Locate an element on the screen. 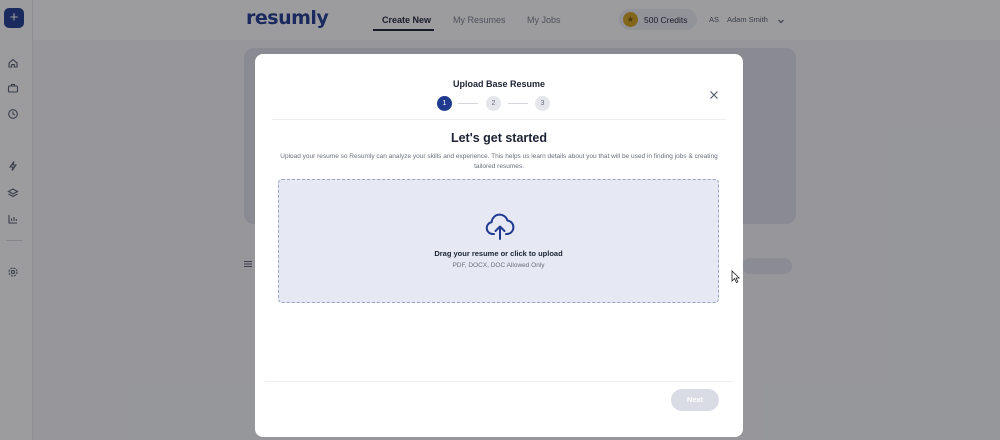 The width and height of the screenshot is (1000, 440). modal-heading: Let's get started is located at coordinates (499, 138).